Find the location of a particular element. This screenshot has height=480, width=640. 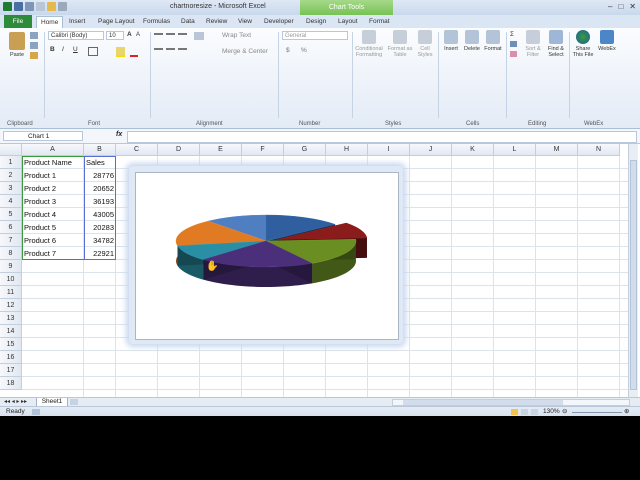

tab-layout: Layout is located at coordinates (348, 22).